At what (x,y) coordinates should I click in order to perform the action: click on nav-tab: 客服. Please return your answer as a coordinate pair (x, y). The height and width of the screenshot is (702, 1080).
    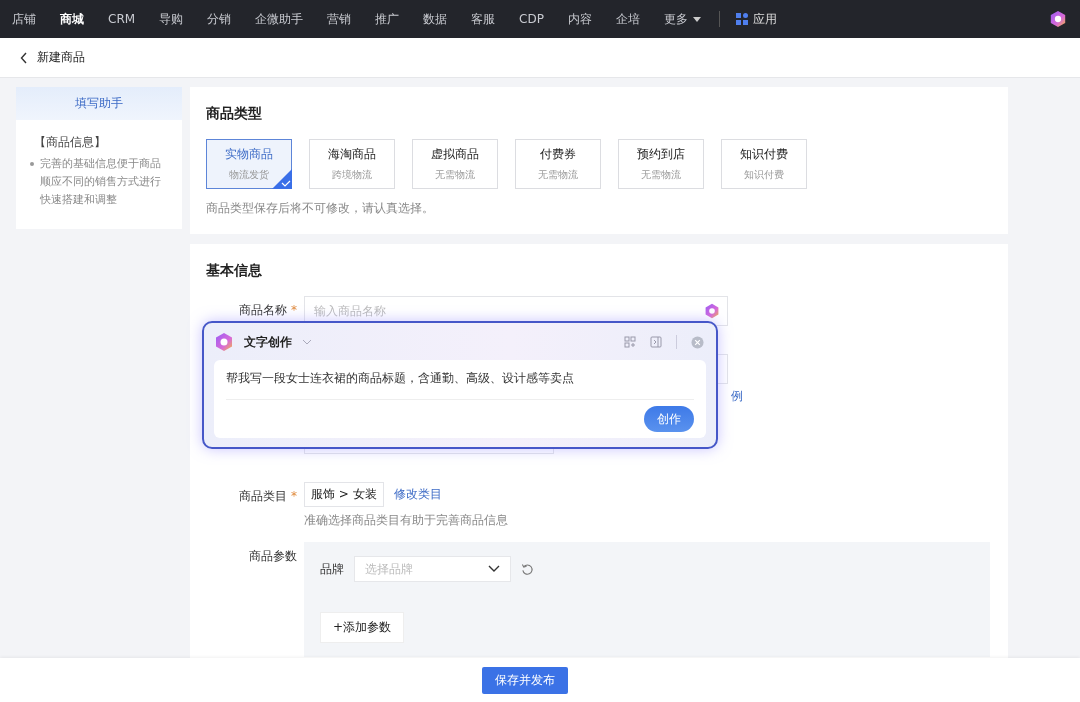
    Looking at the image, I should click on (483, 19).